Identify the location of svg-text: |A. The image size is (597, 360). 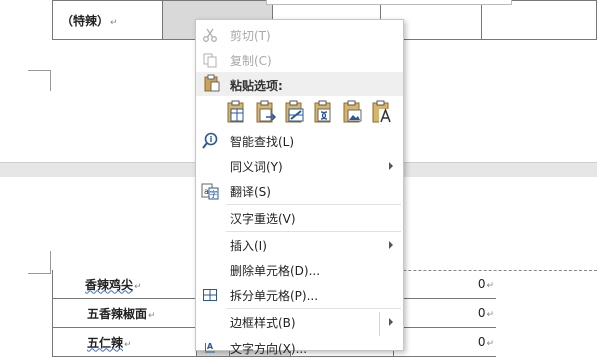
(209, 346).